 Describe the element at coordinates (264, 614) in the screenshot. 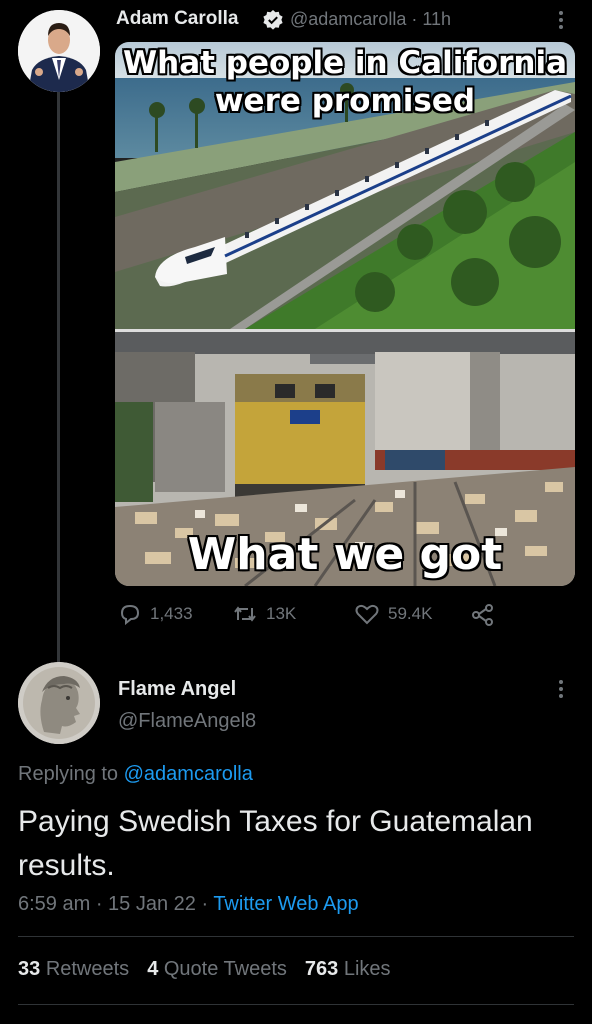

I see `retweet-button: 13K` at that location.